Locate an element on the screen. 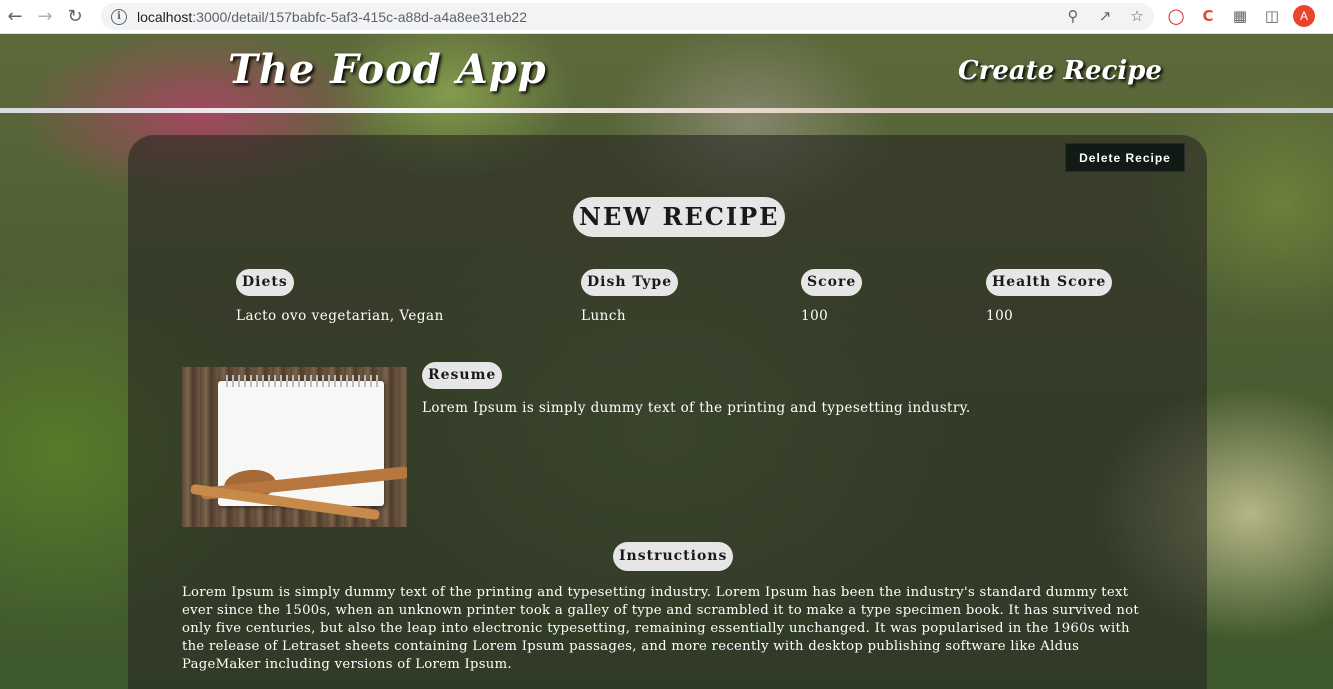  create-recipe-link: Create Recipe is located at coordinates (1060, 71).